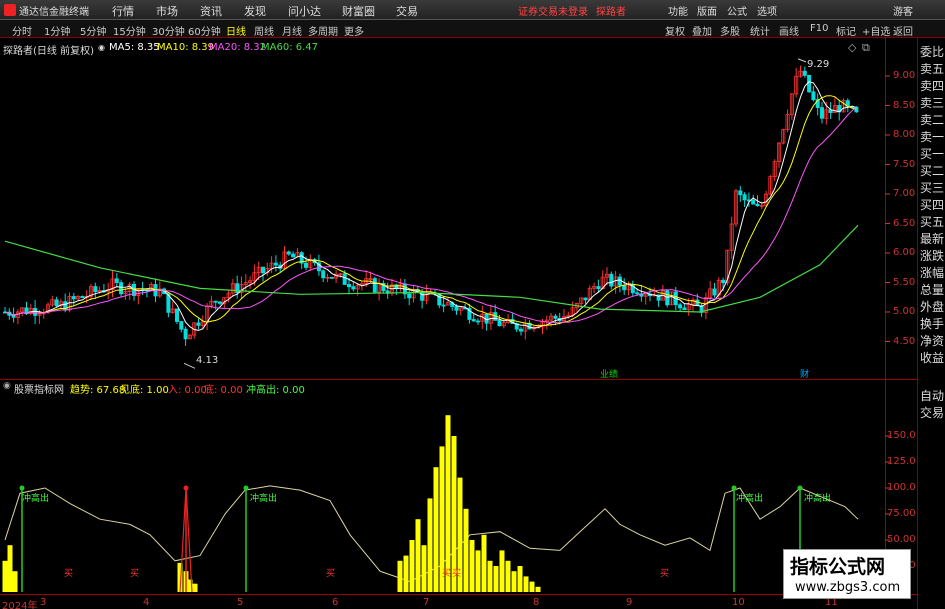 The height and width of the screenshot is (609, 945). Describe the element at coordinates (901, 539) in the screenshot. I see `indicator-tick: 50.00` at that location.